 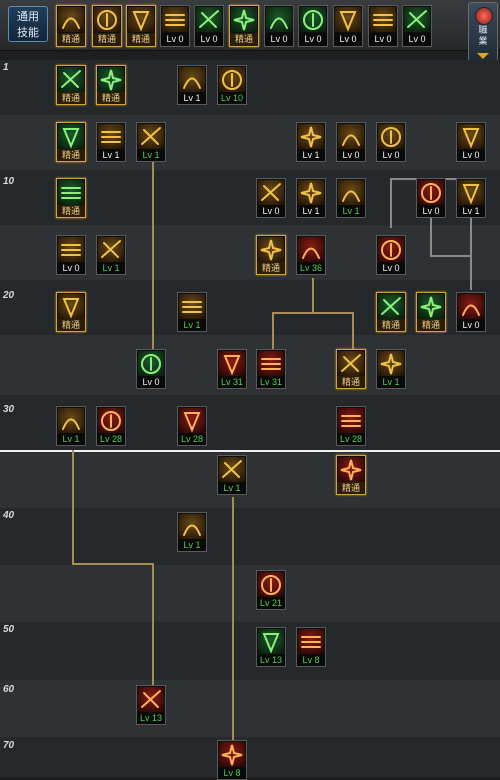 I want to click on ruby-gem-icon, so click(x=484, y=16).